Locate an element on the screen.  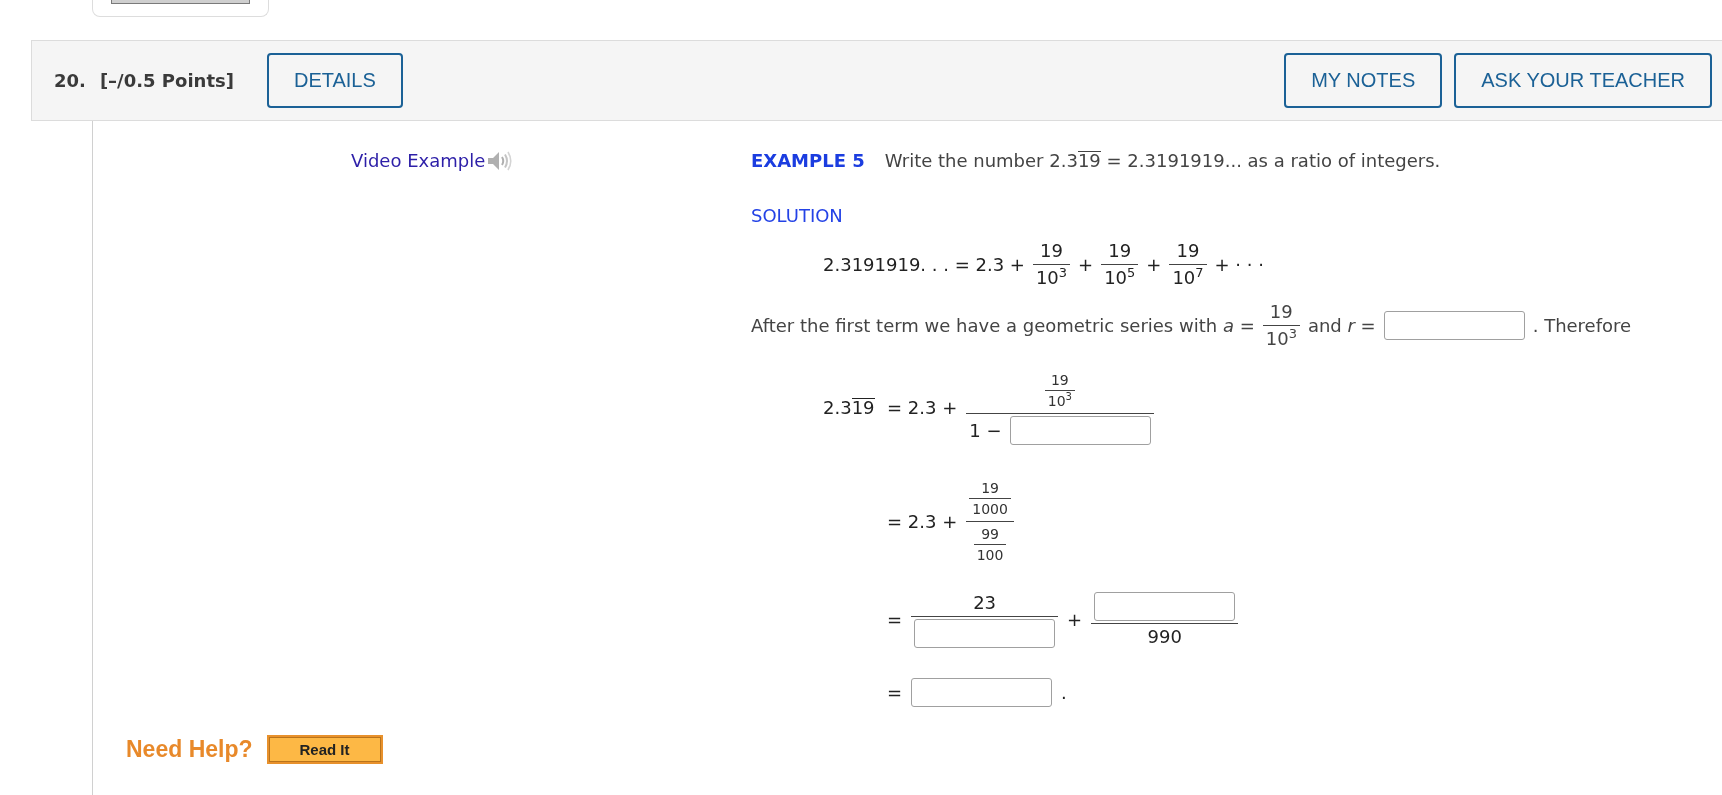
math-text: 10$^{5}$ is located at coordinates (1120, 278).